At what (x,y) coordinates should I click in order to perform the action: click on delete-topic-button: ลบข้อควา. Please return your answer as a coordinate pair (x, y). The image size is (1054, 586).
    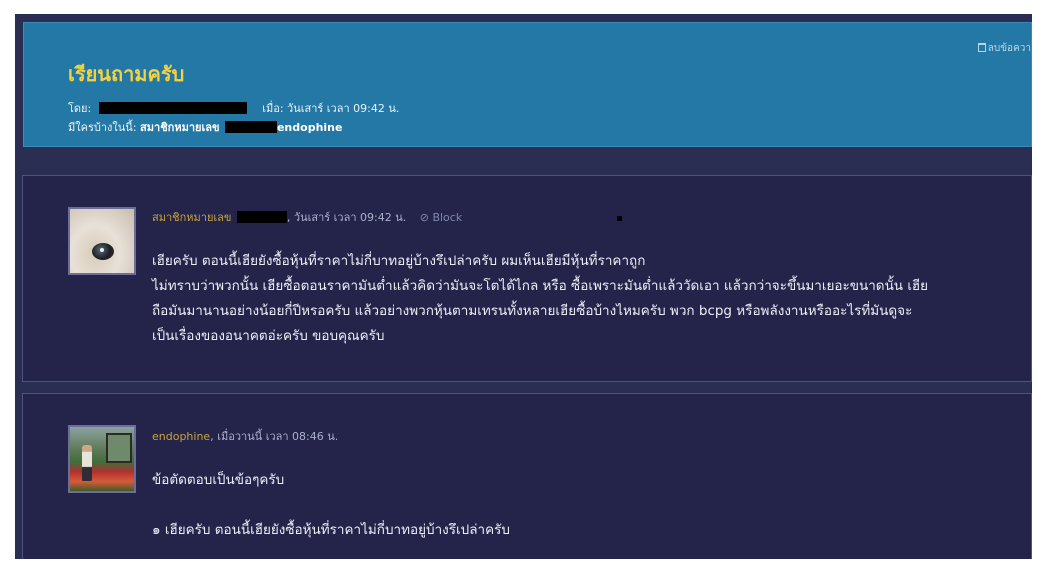
    Looking at the image, I should click on (1004, 48).